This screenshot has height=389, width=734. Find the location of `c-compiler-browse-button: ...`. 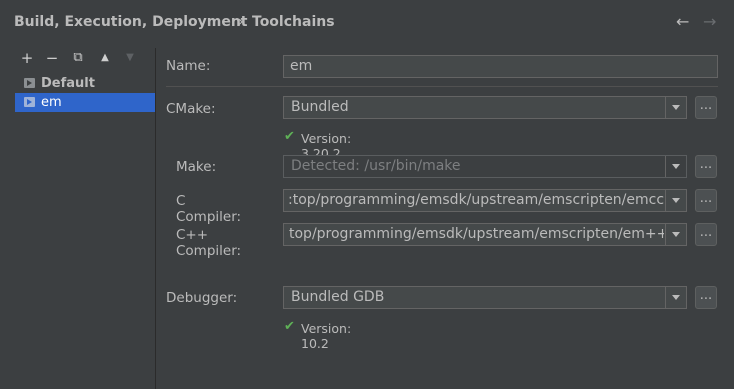

c-compiler-browse-button: ... is located at coordinates (706, 200).